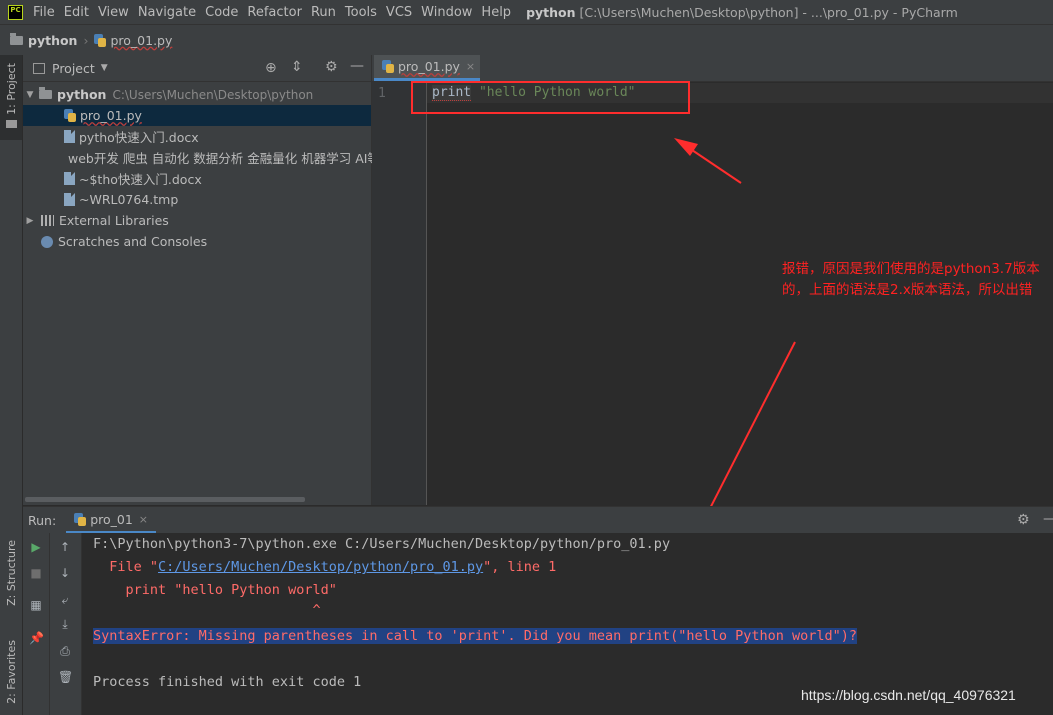 The image size is (1053, 715). Describe the element at coordinates (143, 519) in the screenshot. I see `close-icon: ×` at that location.